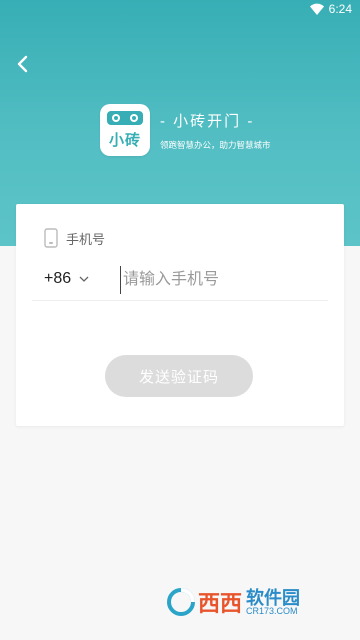 This screenshot has height=640, width=360. Describe the element at coordinates (180, 9) in the screenshot. I see `status-bar: 6:24` at that location.